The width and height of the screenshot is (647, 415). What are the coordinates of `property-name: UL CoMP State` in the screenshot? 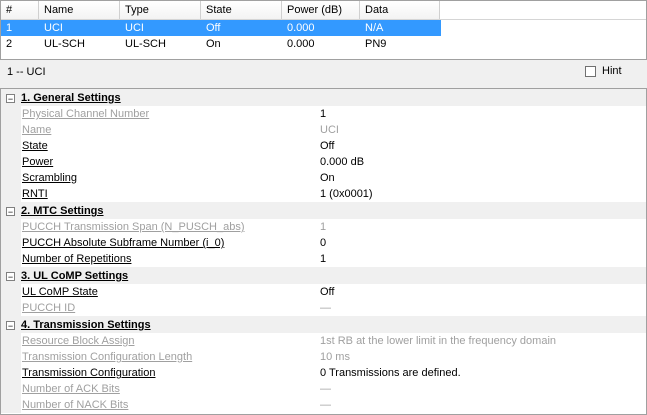 It's located at (60, 292).